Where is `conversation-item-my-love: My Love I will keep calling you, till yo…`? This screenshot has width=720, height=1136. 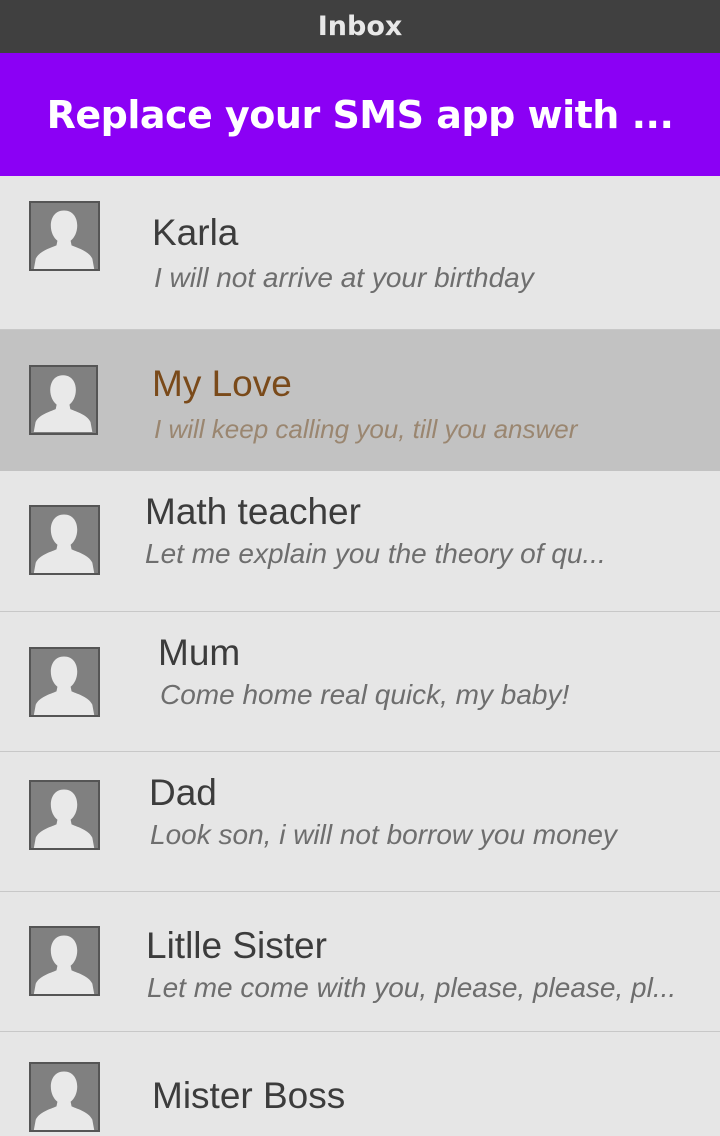
conversation-item-my-love: My Love I will keep calling you, till yo… is located at coordinates (360, 400).